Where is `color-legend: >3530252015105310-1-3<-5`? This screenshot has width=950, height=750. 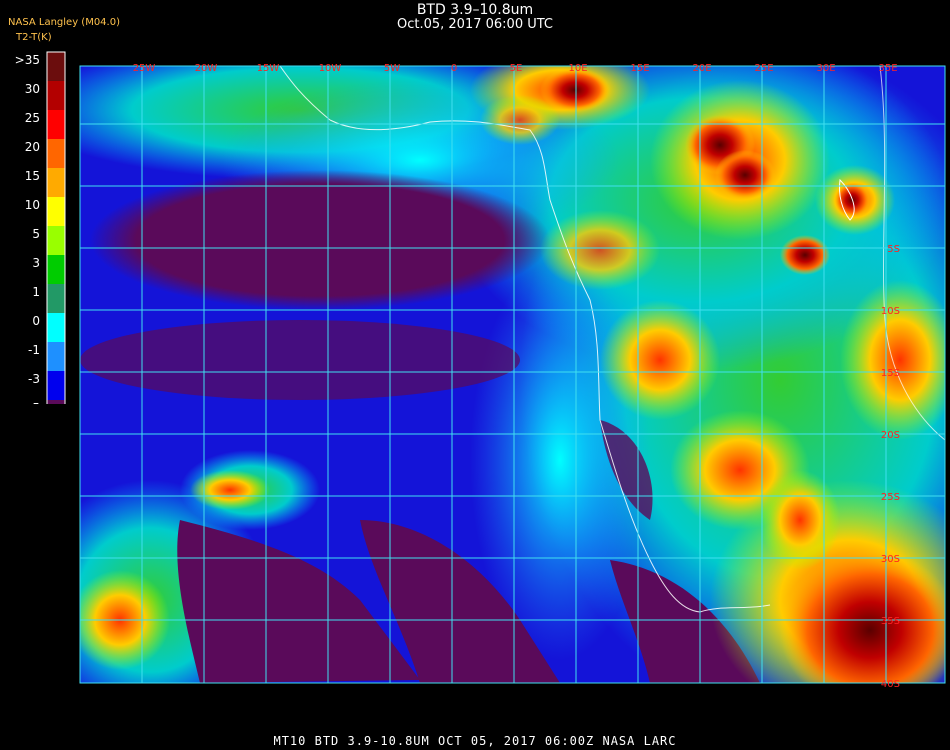 color-legend: >3530252015105310-1-3<-5 is located at coordinates (40, 227).